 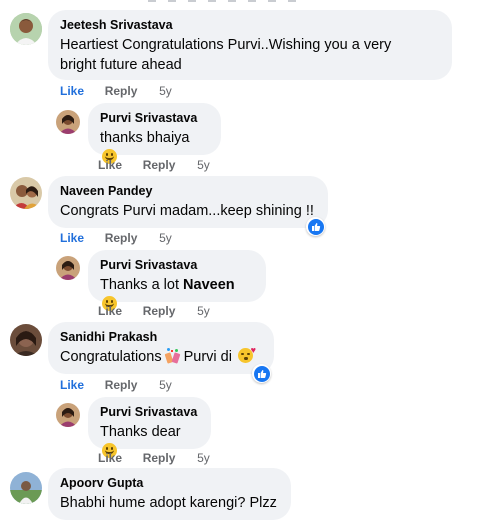 What do you see at coordinates (250, 25) in the screenshot?
I see `comment-author: Jeetesh Srivastava` at bounding box center [250, 25].